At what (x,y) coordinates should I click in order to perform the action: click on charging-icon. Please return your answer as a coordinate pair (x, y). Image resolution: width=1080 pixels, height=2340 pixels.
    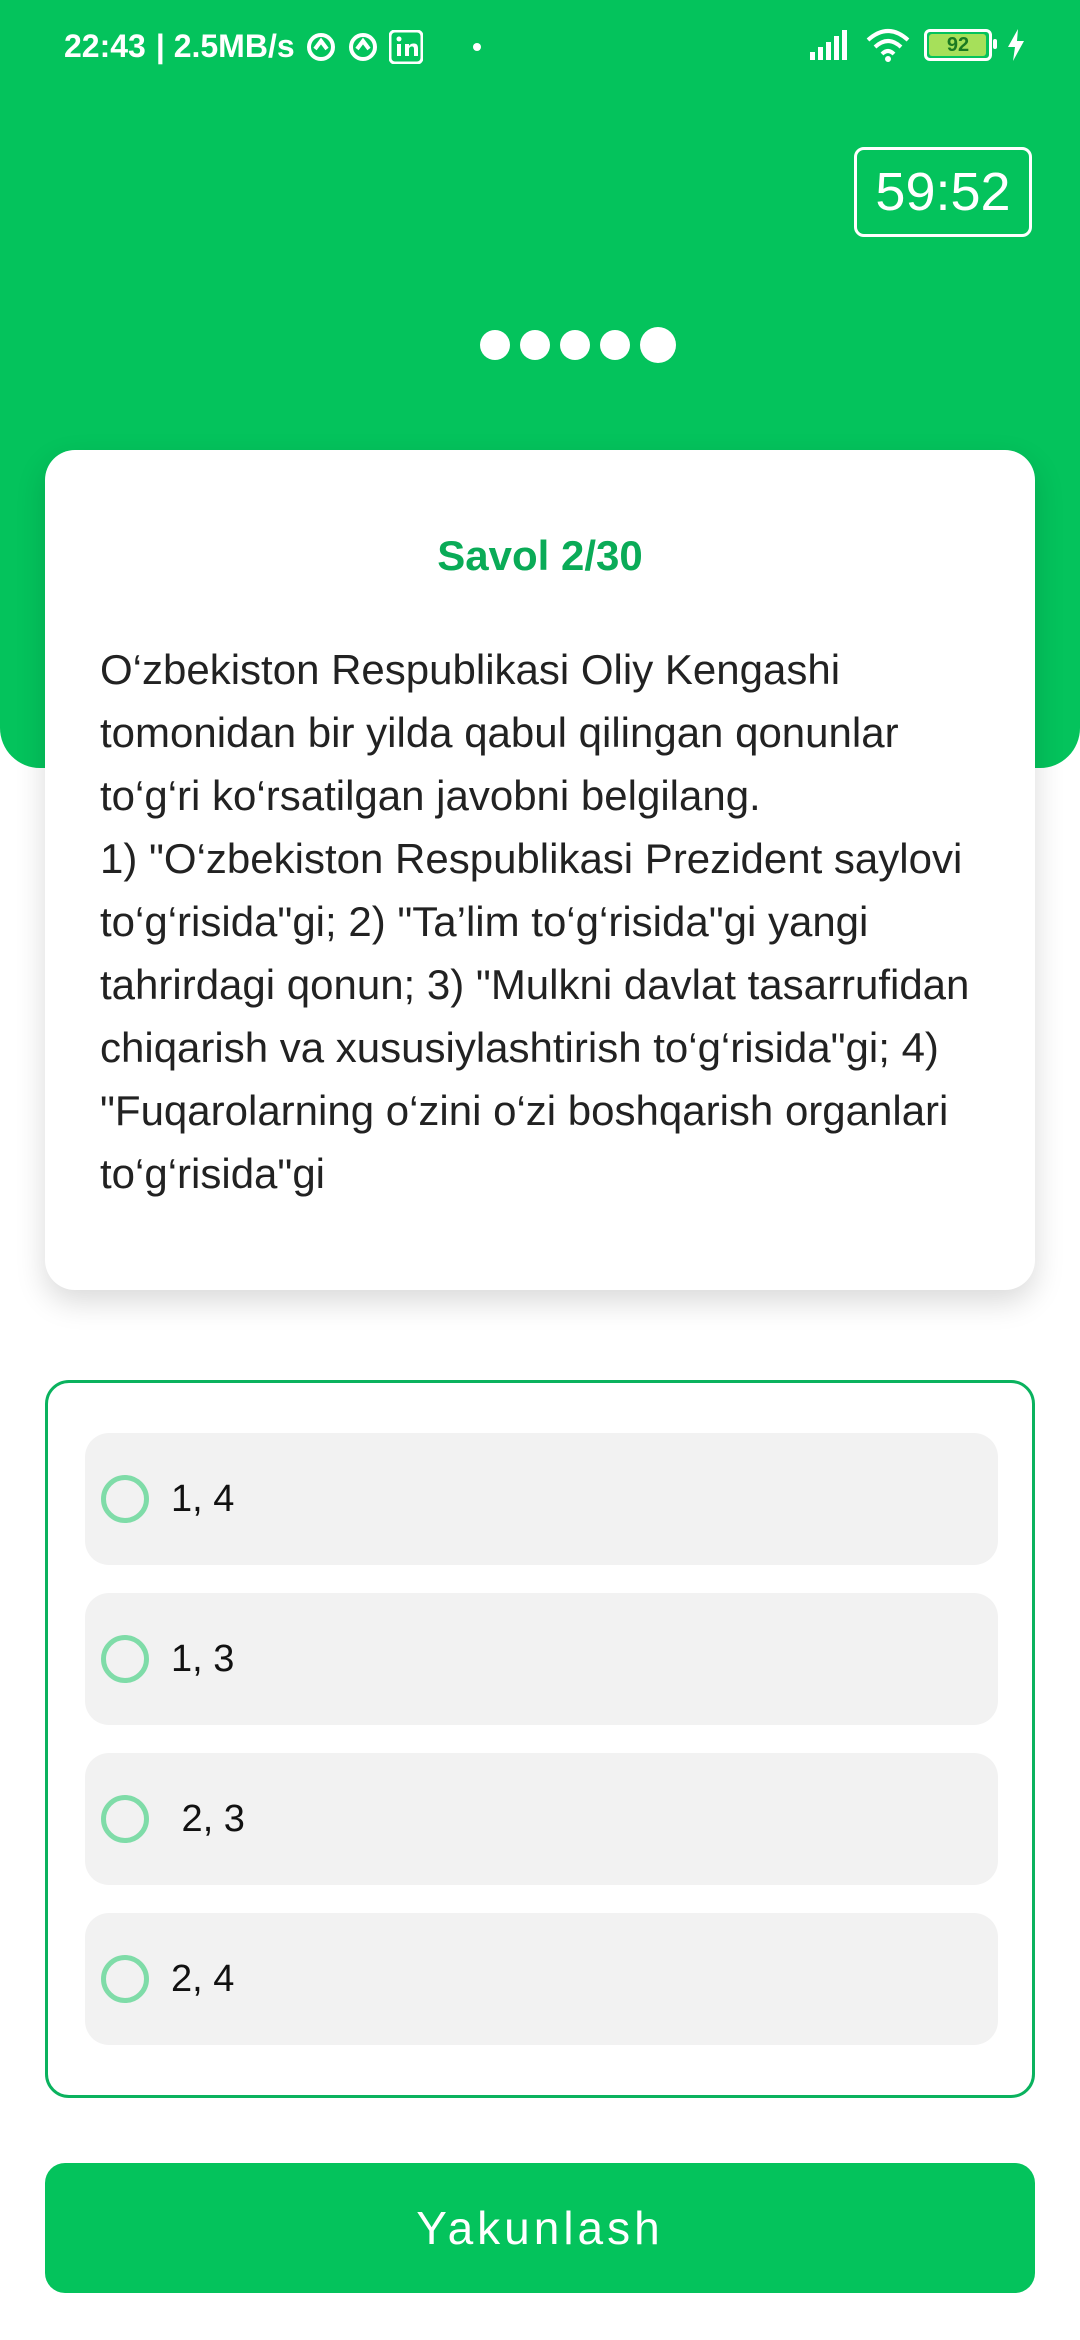
    Looking at the image, I should click on (1016, 45).